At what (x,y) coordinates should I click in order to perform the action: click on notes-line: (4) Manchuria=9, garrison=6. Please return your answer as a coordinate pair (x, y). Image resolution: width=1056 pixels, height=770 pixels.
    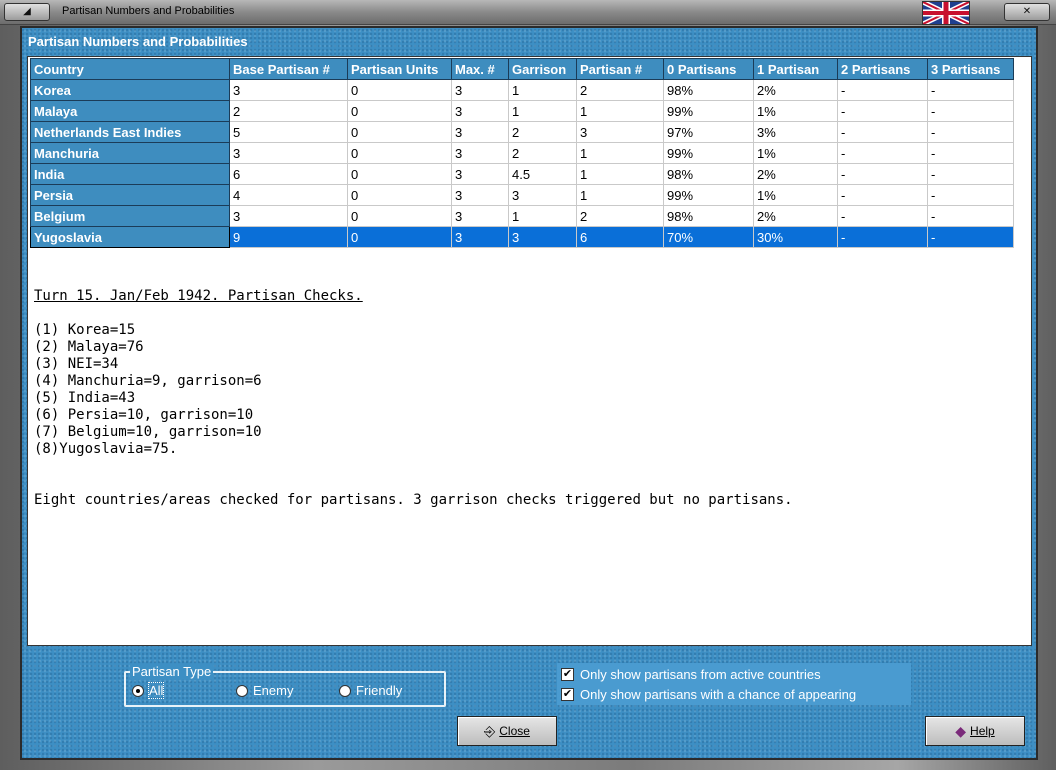
    Looking at the image, I should click on (148, 381).